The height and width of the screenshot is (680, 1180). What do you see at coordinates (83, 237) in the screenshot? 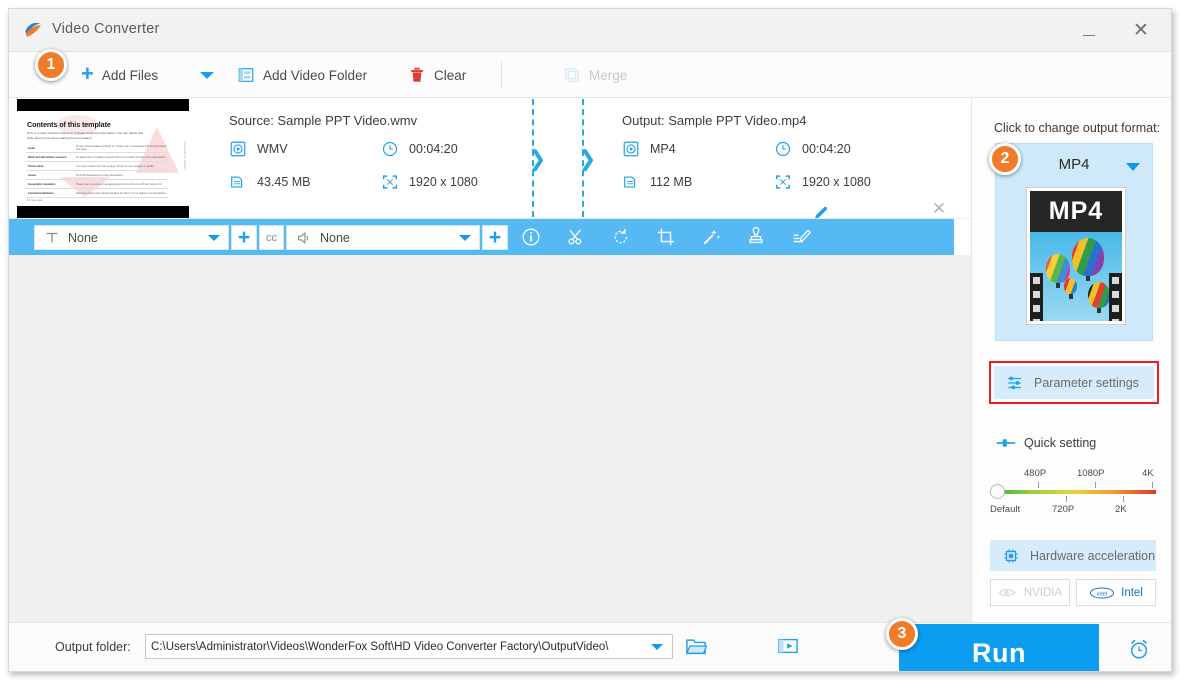
I see `subtitle-value: None` at bounding box center [83, 237].